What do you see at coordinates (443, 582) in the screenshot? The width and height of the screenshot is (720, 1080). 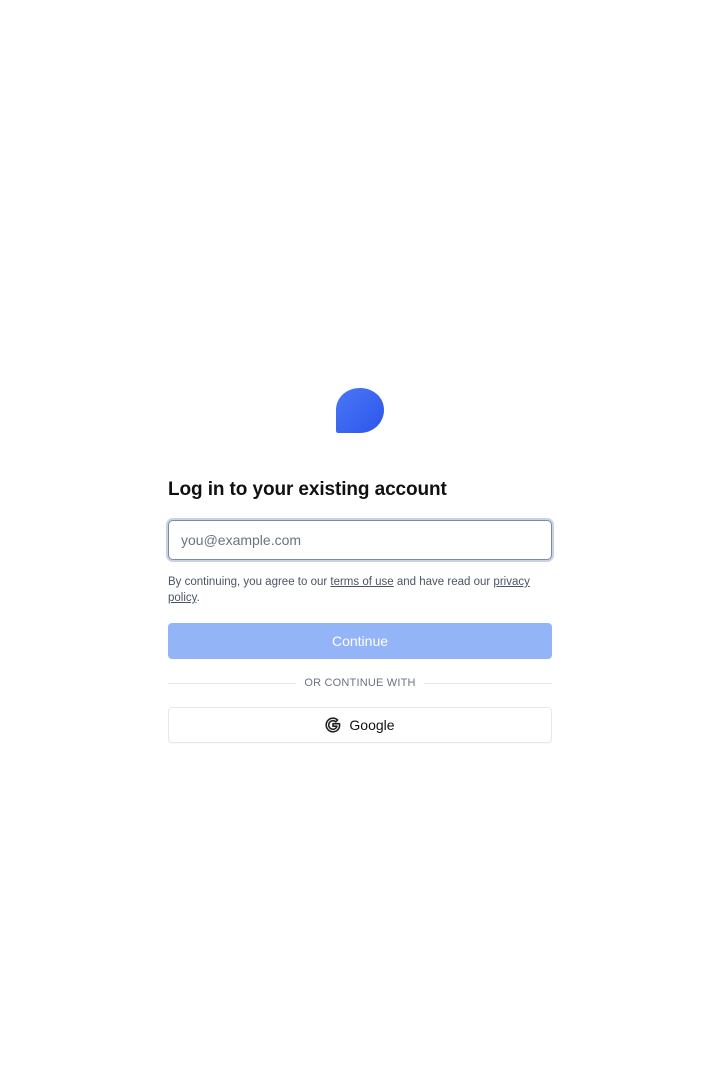 I see `terms-middle: and have read our` at bounding box center [443, 582].